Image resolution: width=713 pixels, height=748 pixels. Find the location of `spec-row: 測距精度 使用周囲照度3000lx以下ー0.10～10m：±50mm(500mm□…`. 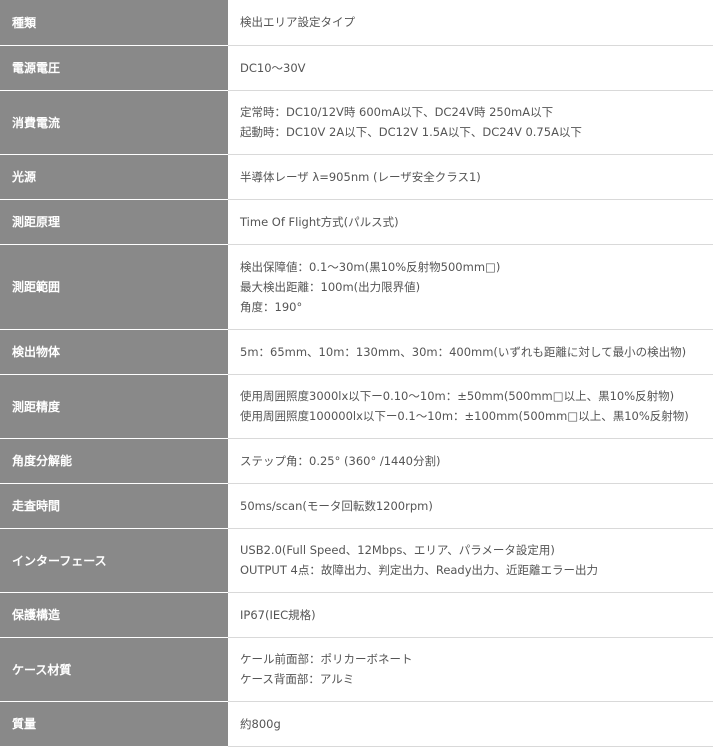

spec-row: 測距精度 使用周囲照度3000lx以下ー0.10～10m：±50mm(500mm□… is located at coordinates (356, 406).